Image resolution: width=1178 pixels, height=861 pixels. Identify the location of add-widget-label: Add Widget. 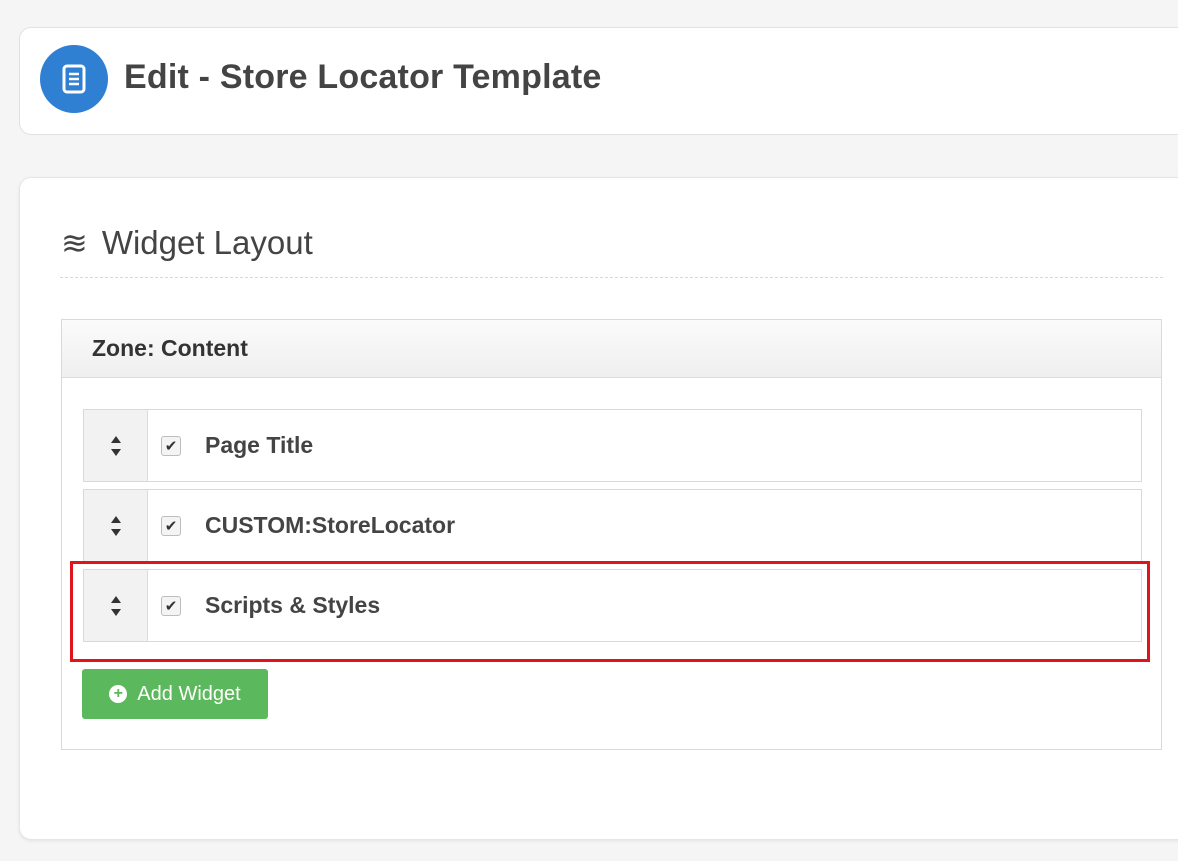
(189, 693).